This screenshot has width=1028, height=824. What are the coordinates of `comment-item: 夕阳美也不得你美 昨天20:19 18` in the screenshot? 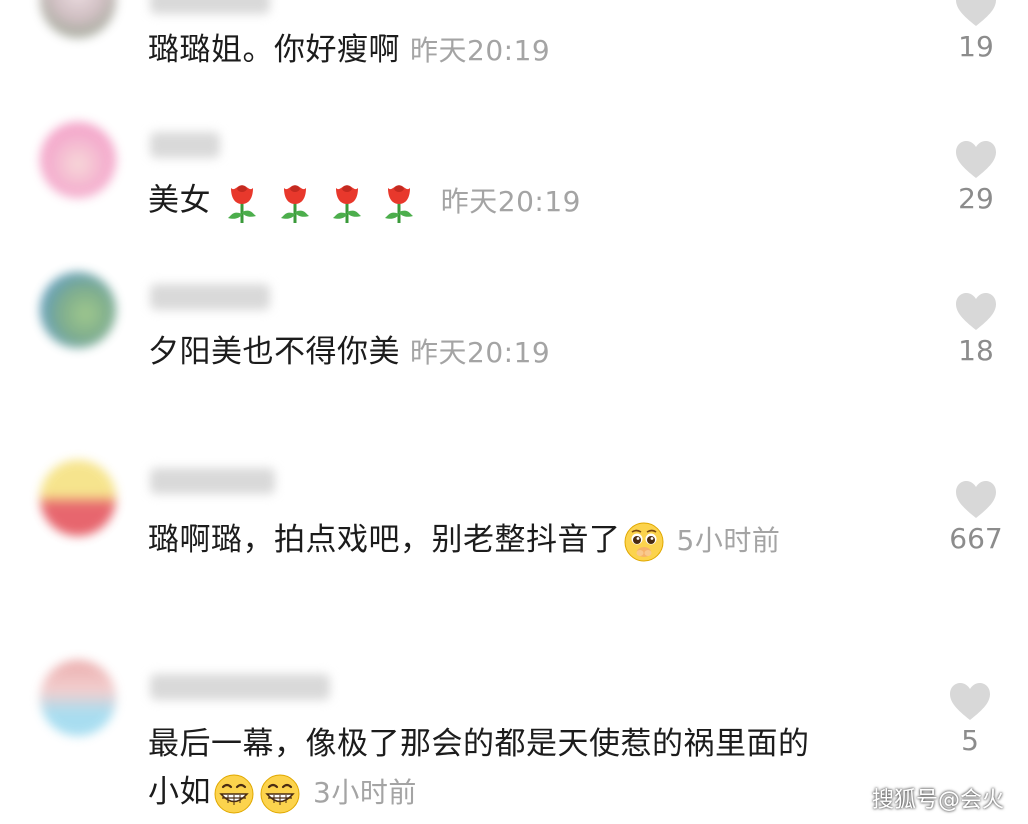 It's located at (514, 330).